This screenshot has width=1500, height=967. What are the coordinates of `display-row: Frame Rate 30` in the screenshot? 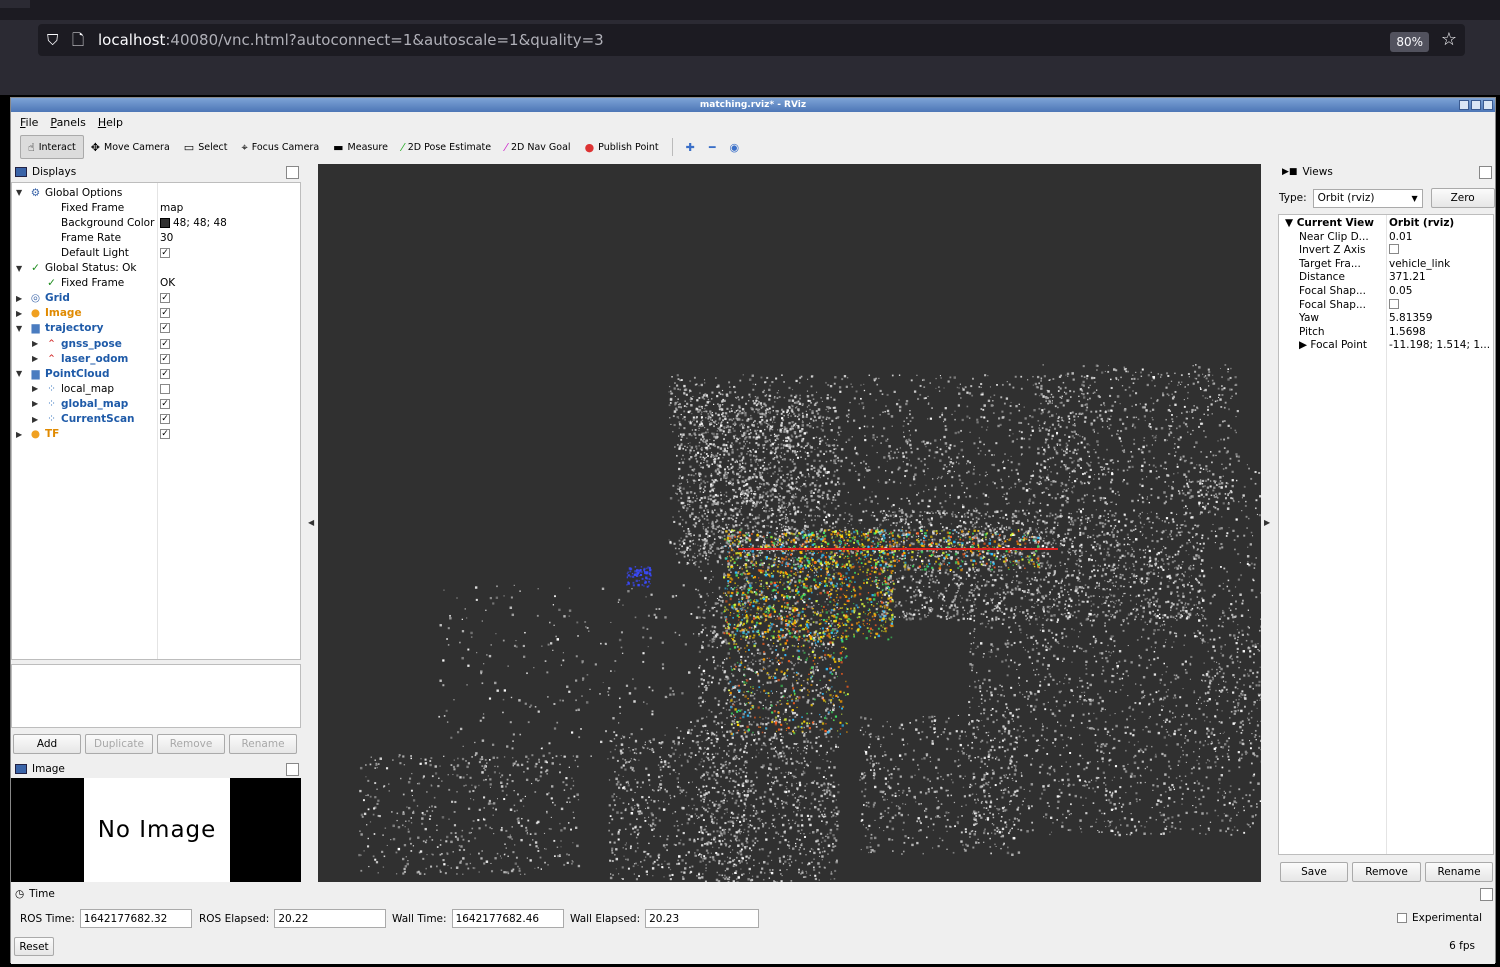 It's located at (156, 237).